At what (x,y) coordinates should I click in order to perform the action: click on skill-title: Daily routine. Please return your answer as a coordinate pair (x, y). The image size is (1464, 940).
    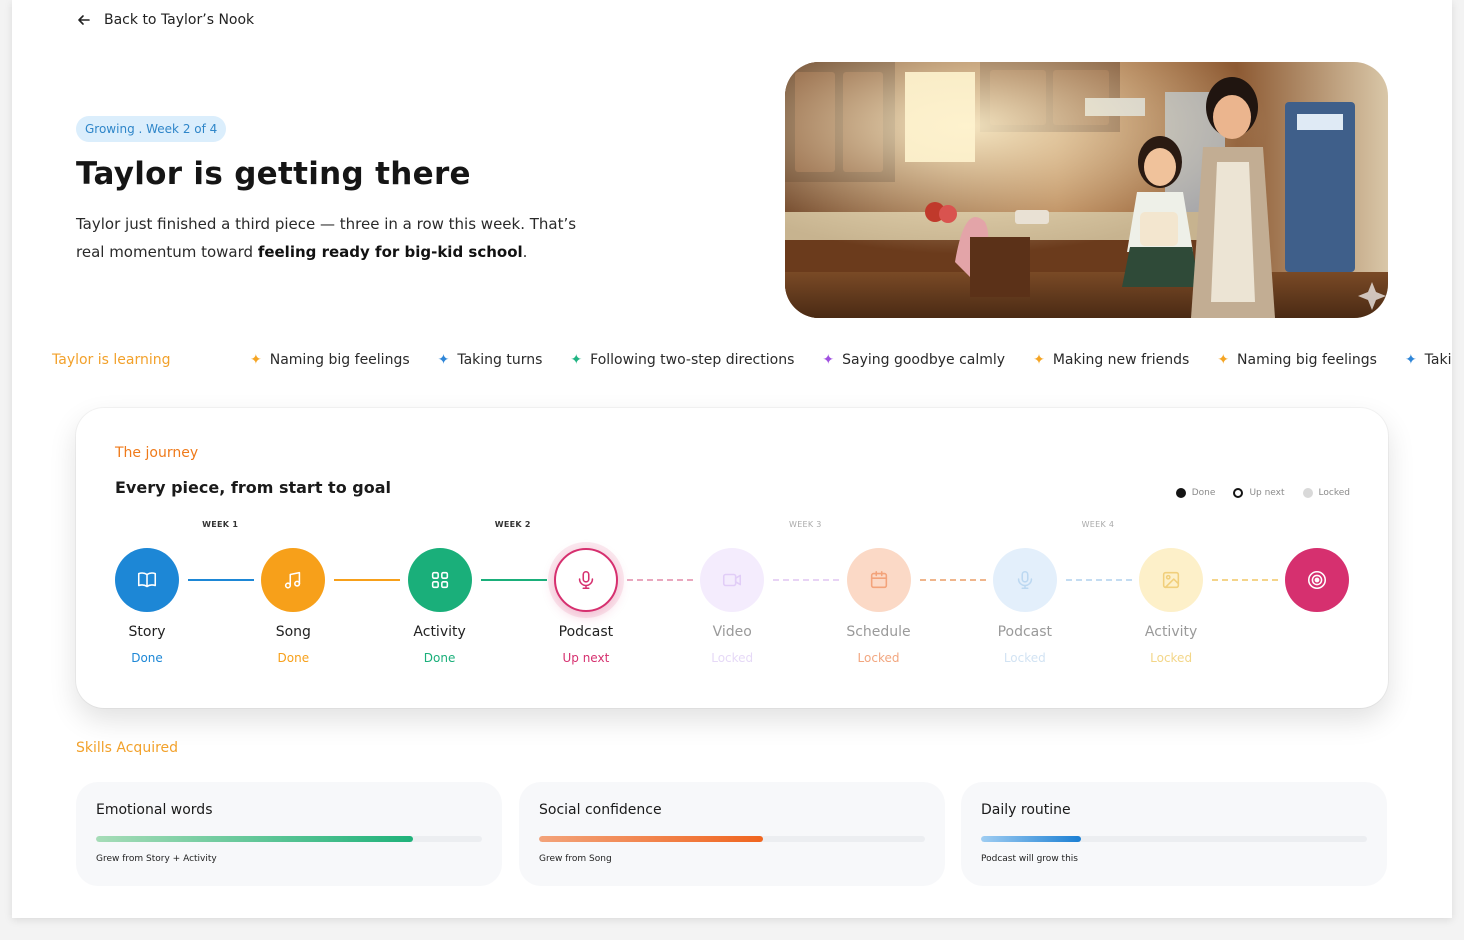
    Looking at the image, I should click on (1026, 810).